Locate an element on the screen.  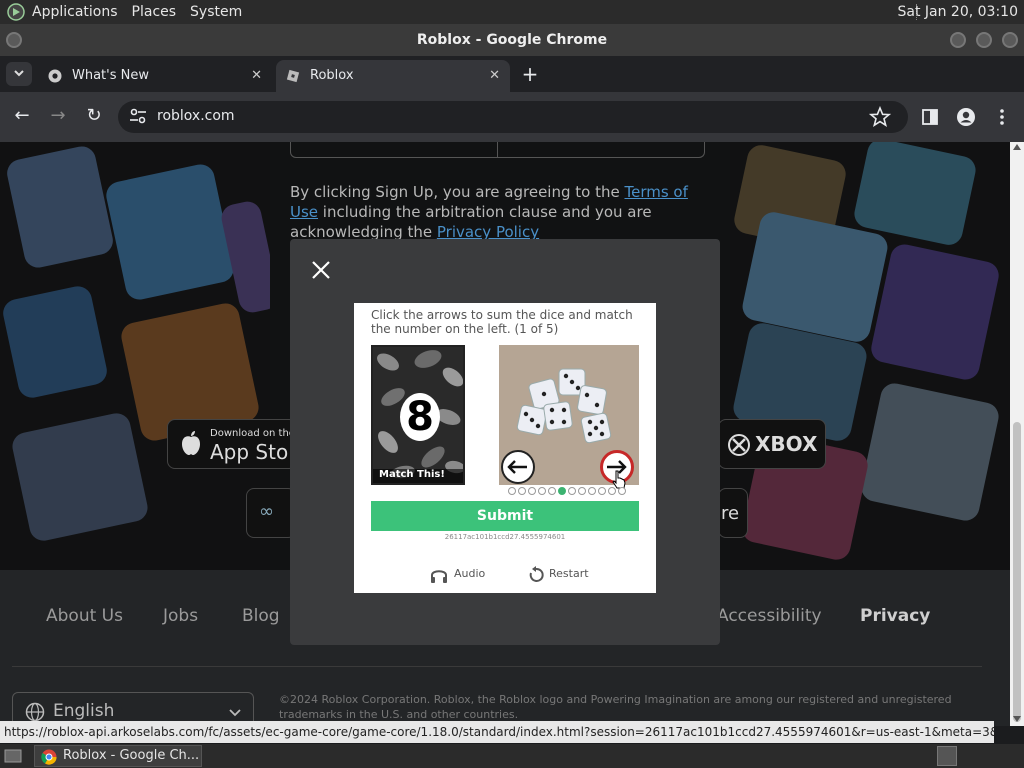
forward-button: → is located at coordinates (58, 115).